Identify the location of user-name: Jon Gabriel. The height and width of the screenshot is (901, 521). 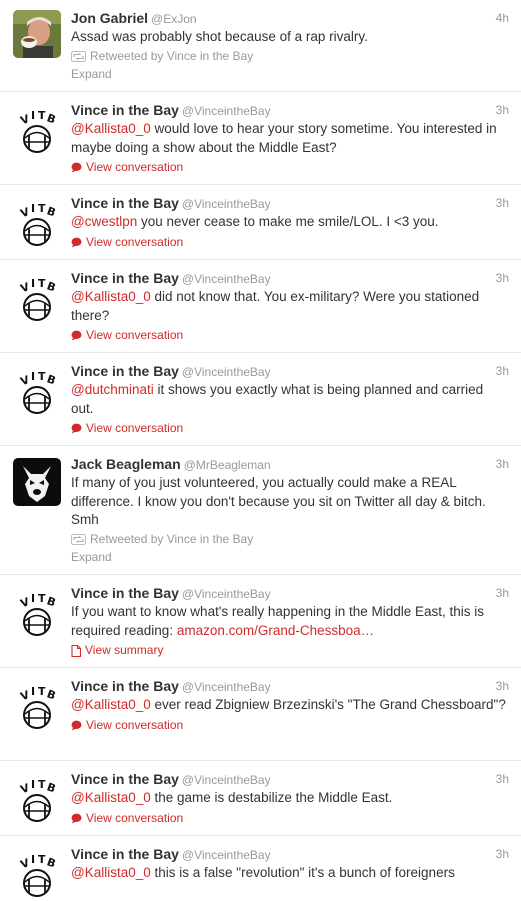
(109, 18).